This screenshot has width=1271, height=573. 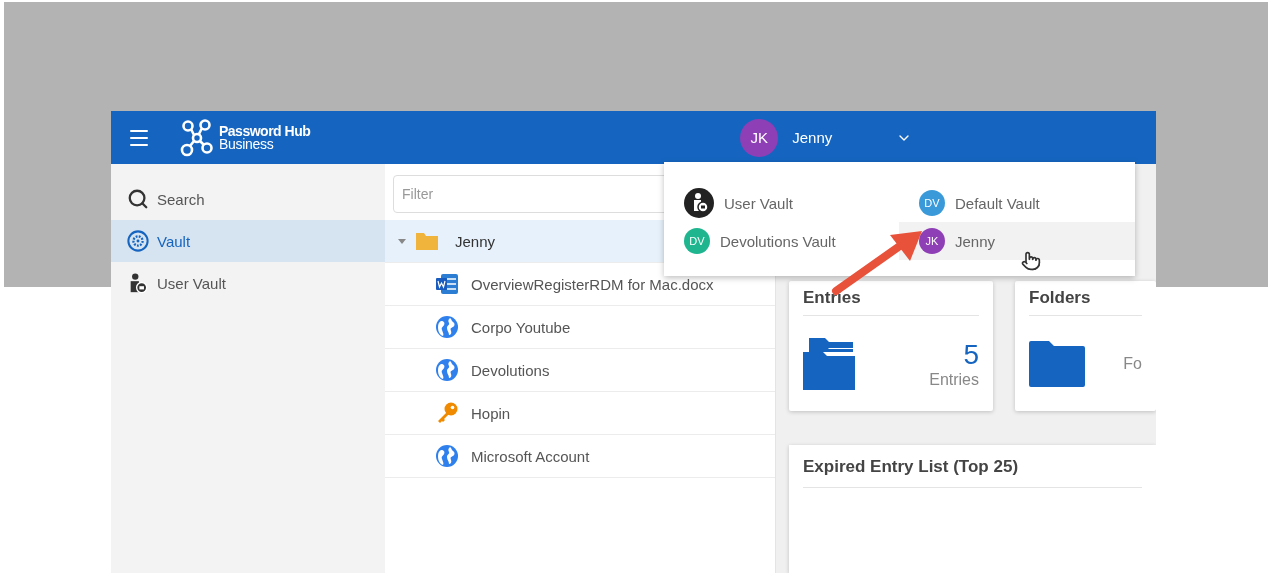 What do you see at coordinates (699, 203) in the screenshot?
I see `user-vault-icon` at bounding box center [699, 203].